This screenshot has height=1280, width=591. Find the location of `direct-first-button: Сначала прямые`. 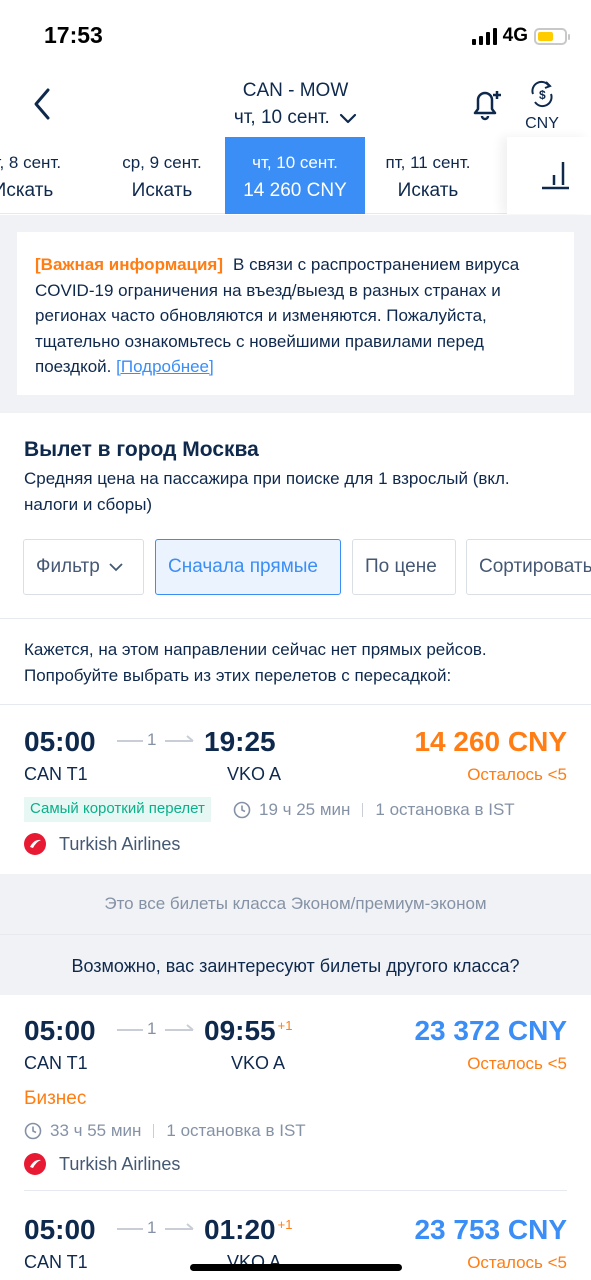

direct-first-button: Сначала прямые is located at coordinates (248, 567).